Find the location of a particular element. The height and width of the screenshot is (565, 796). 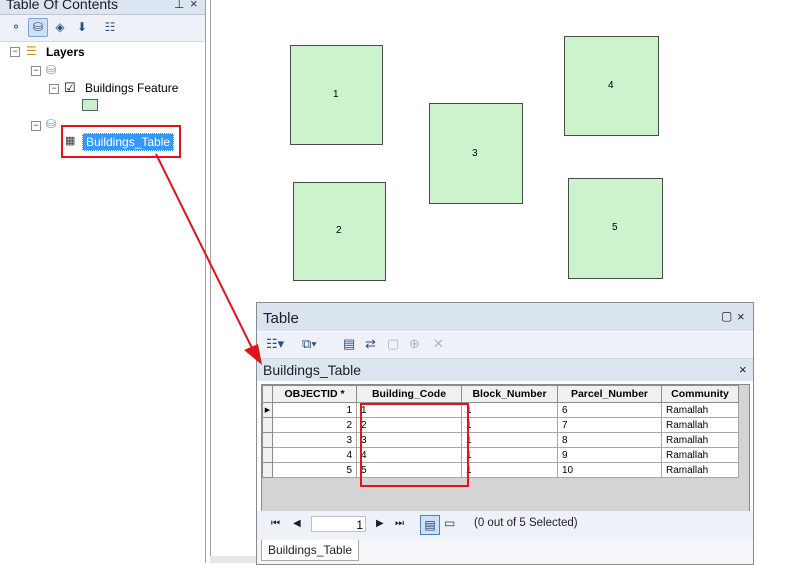

table-row: ▶ 1 1 1 6 Ramallah is located at coordinates (500, 410).